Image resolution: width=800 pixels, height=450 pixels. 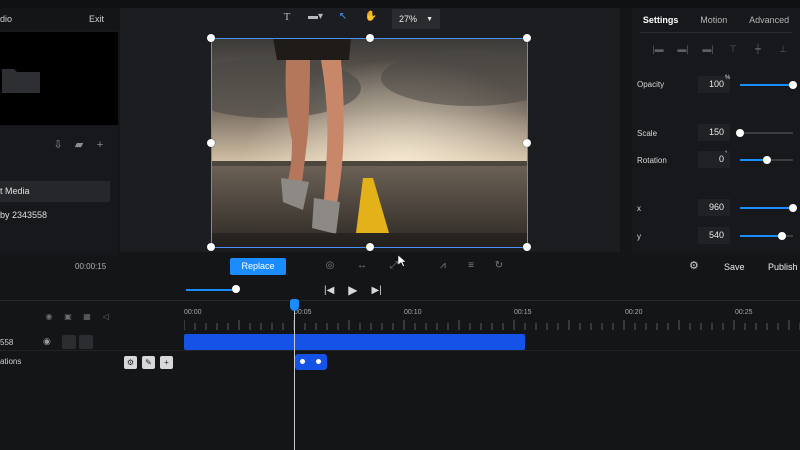 I want to click on properties-tabs: Settings Motion Advanced, so click(x=716, y=20).